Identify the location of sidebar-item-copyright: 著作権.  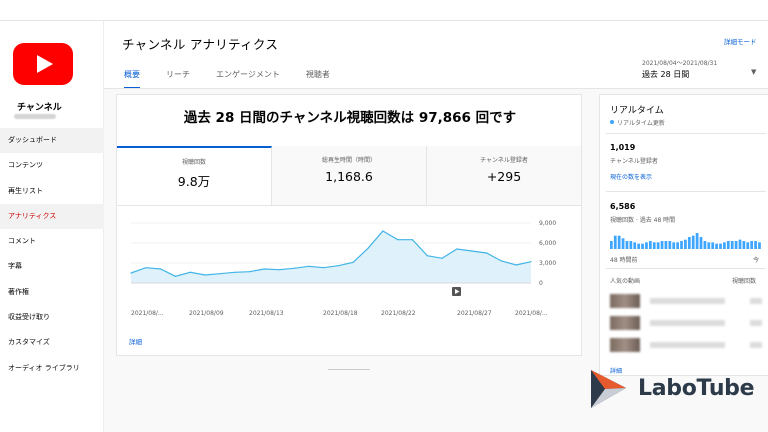
(52, 292).